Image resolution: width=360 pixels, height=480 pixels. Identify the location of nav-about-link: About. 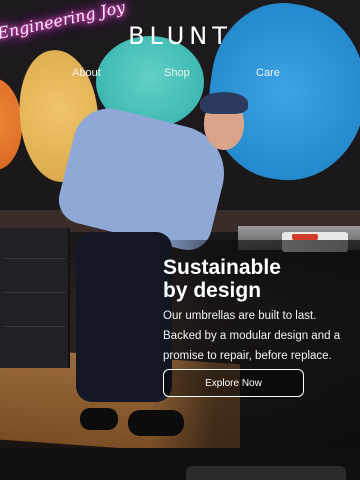
(86, 73).